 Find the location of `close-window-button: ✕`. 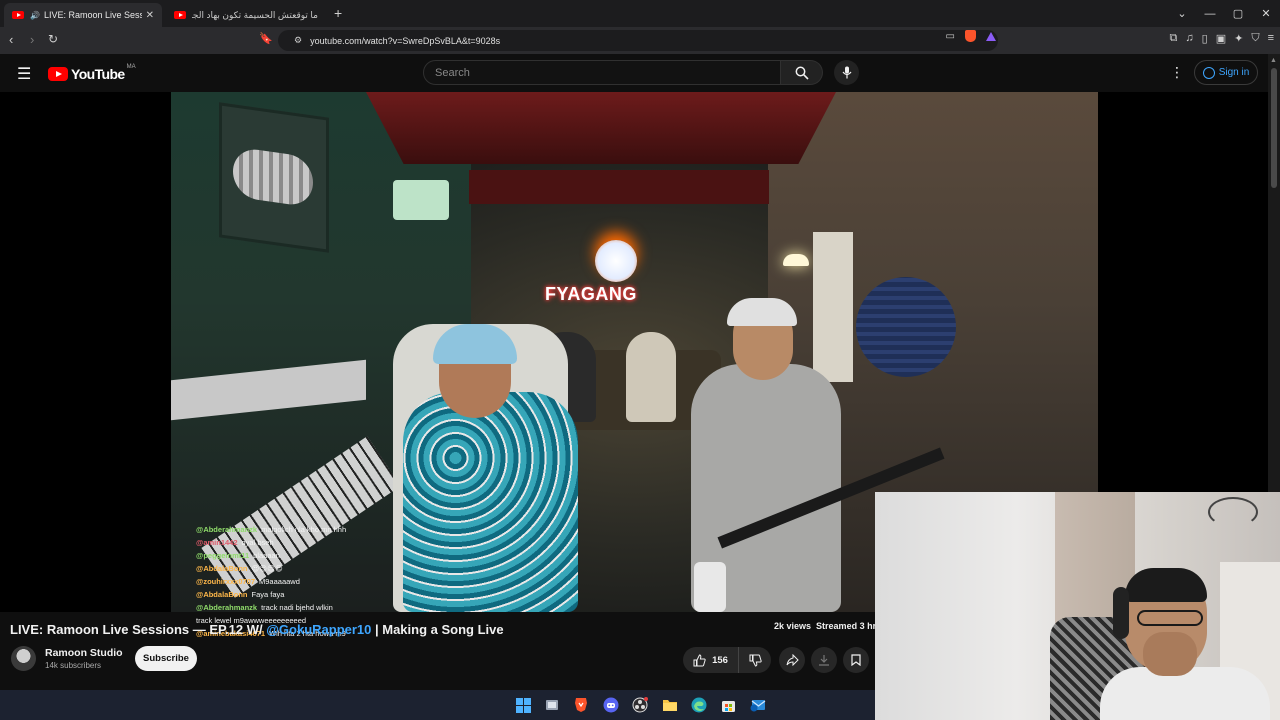

close-window-button: ✕ is located at coordinates (1266, 13).